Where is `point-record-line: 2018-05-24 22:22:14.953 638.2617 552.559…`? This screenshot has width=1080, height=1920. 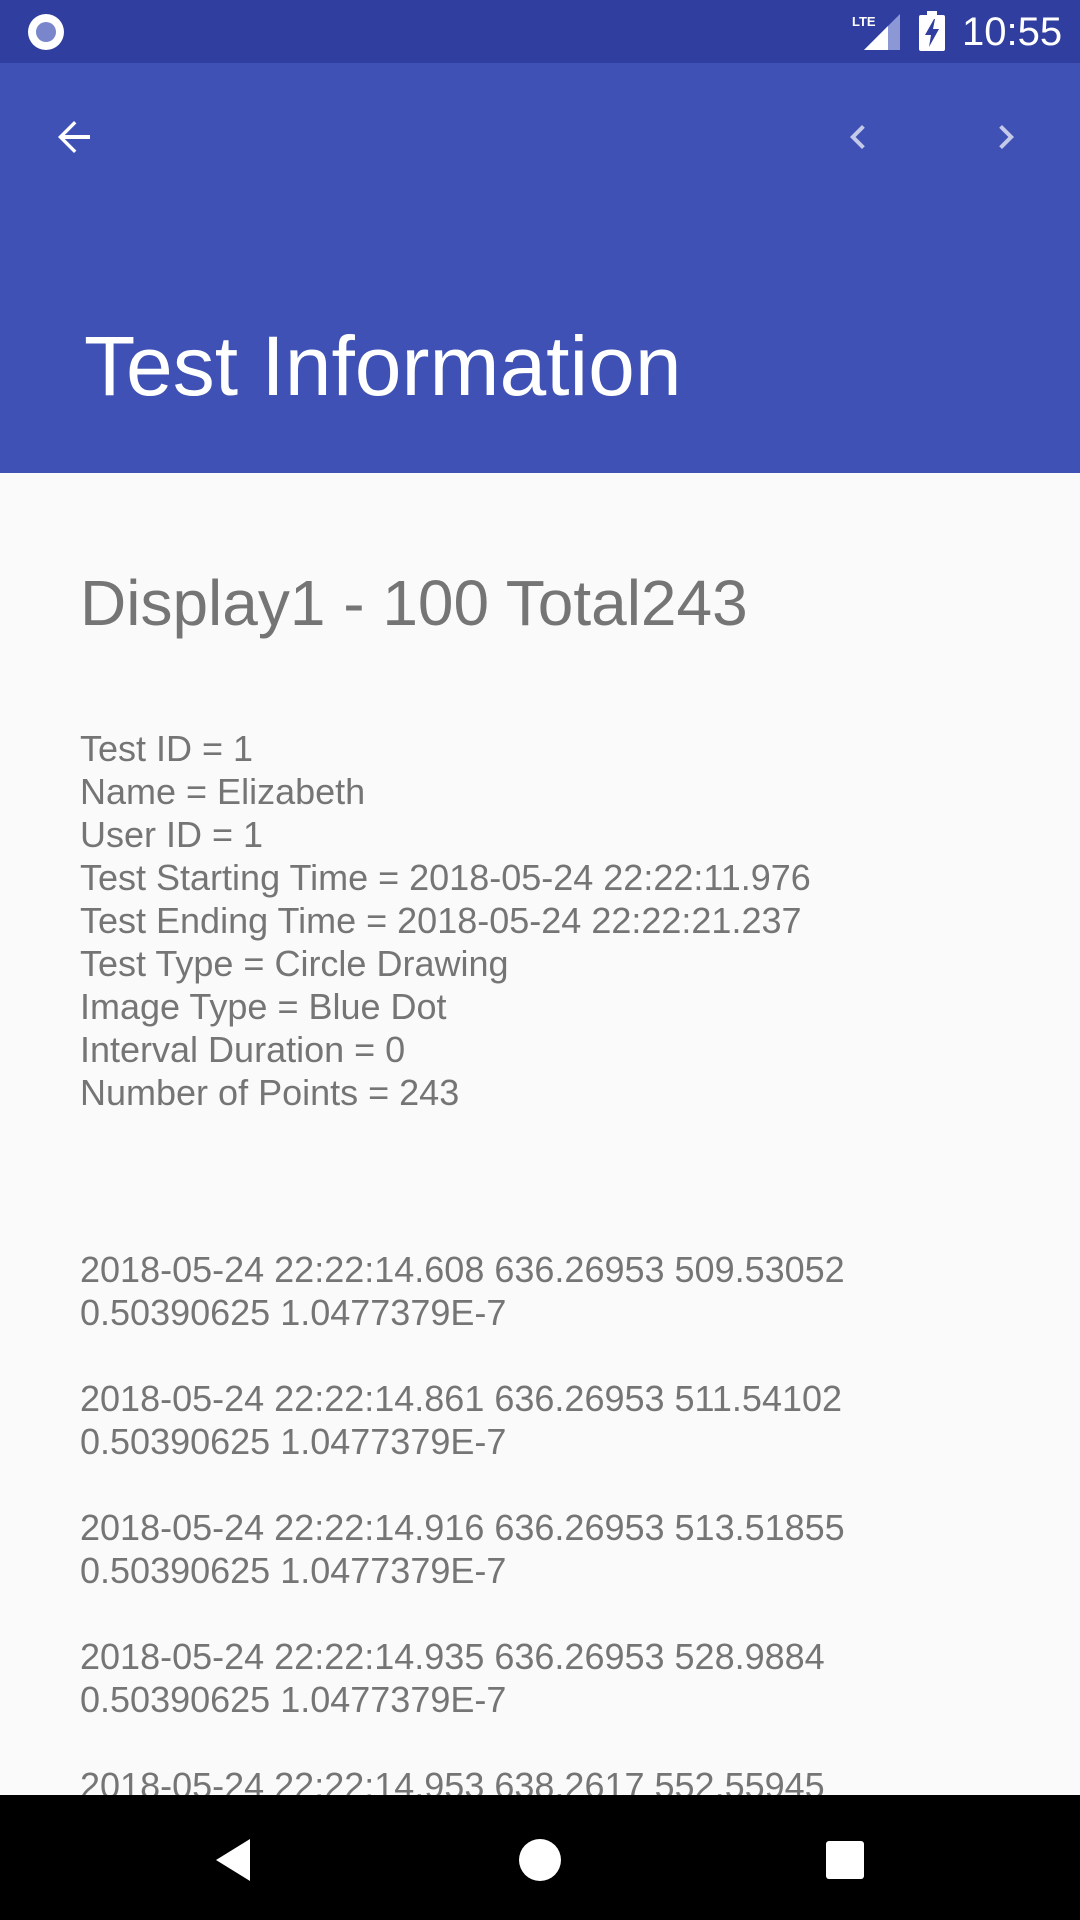
point-record-line: 2018-05-24 22:22:14.953 638.2617 552.559… is located at coordinates (452, 1780).